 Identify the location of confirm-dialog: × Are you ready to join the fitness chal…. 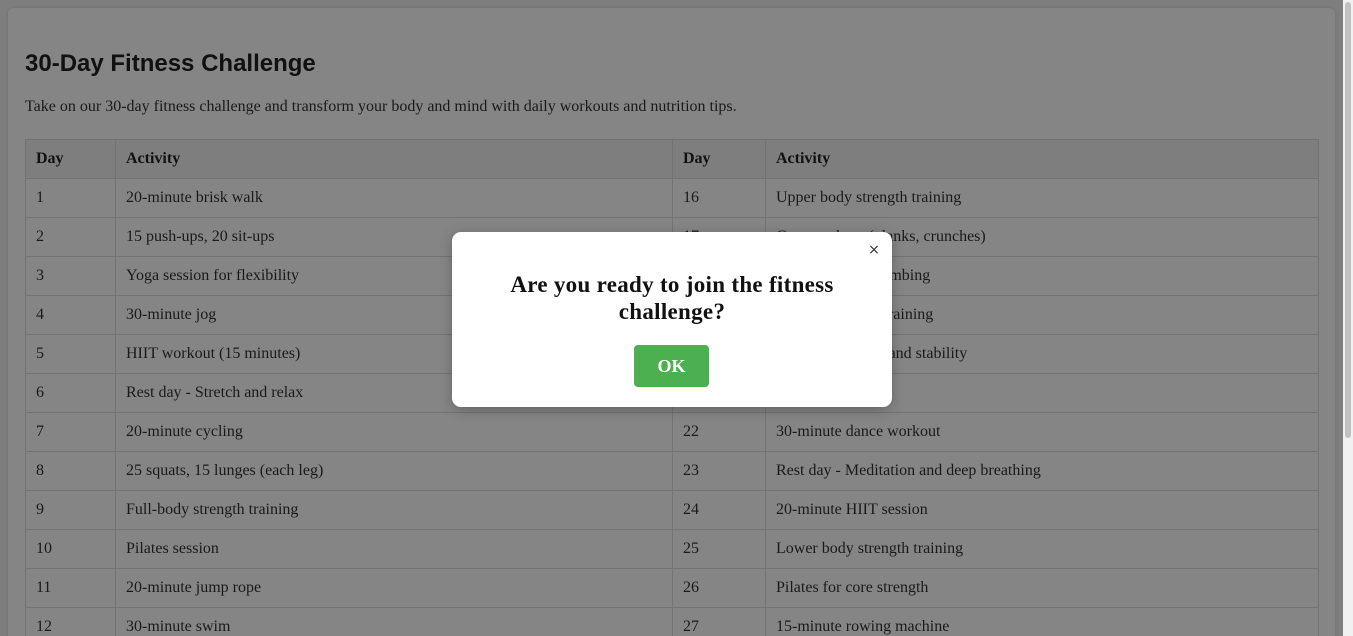
(672, 319).